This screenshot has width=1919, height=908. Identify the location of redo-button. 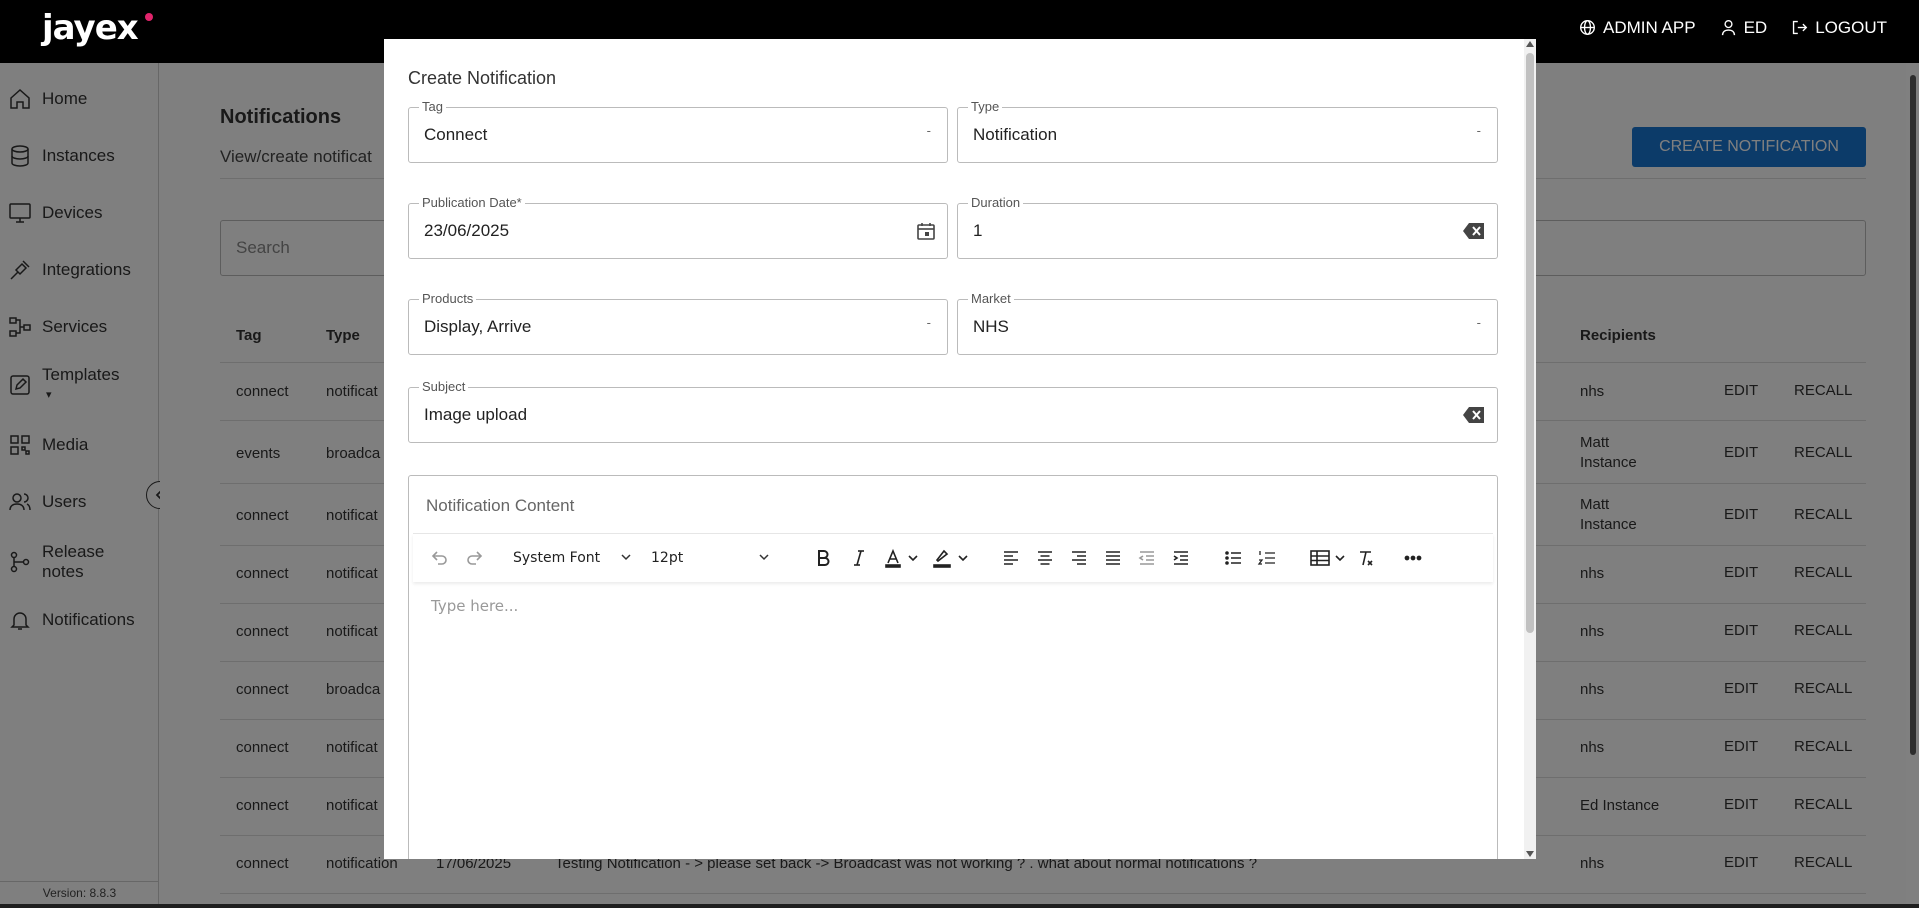
(475, 558).